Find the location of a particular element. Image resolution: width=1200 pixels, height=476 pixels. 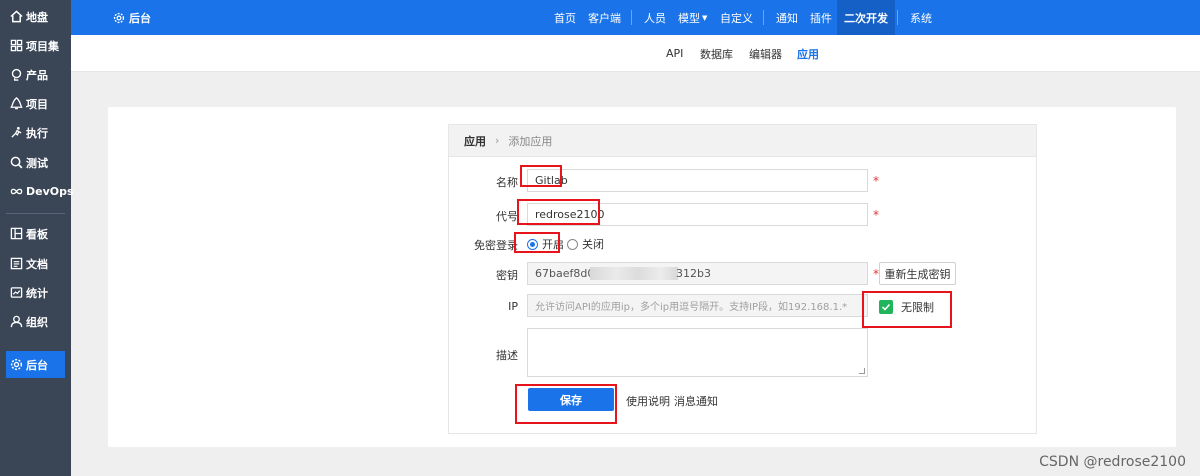

sidebar-item-program: 项目集 is located at coordinates (35, 45).